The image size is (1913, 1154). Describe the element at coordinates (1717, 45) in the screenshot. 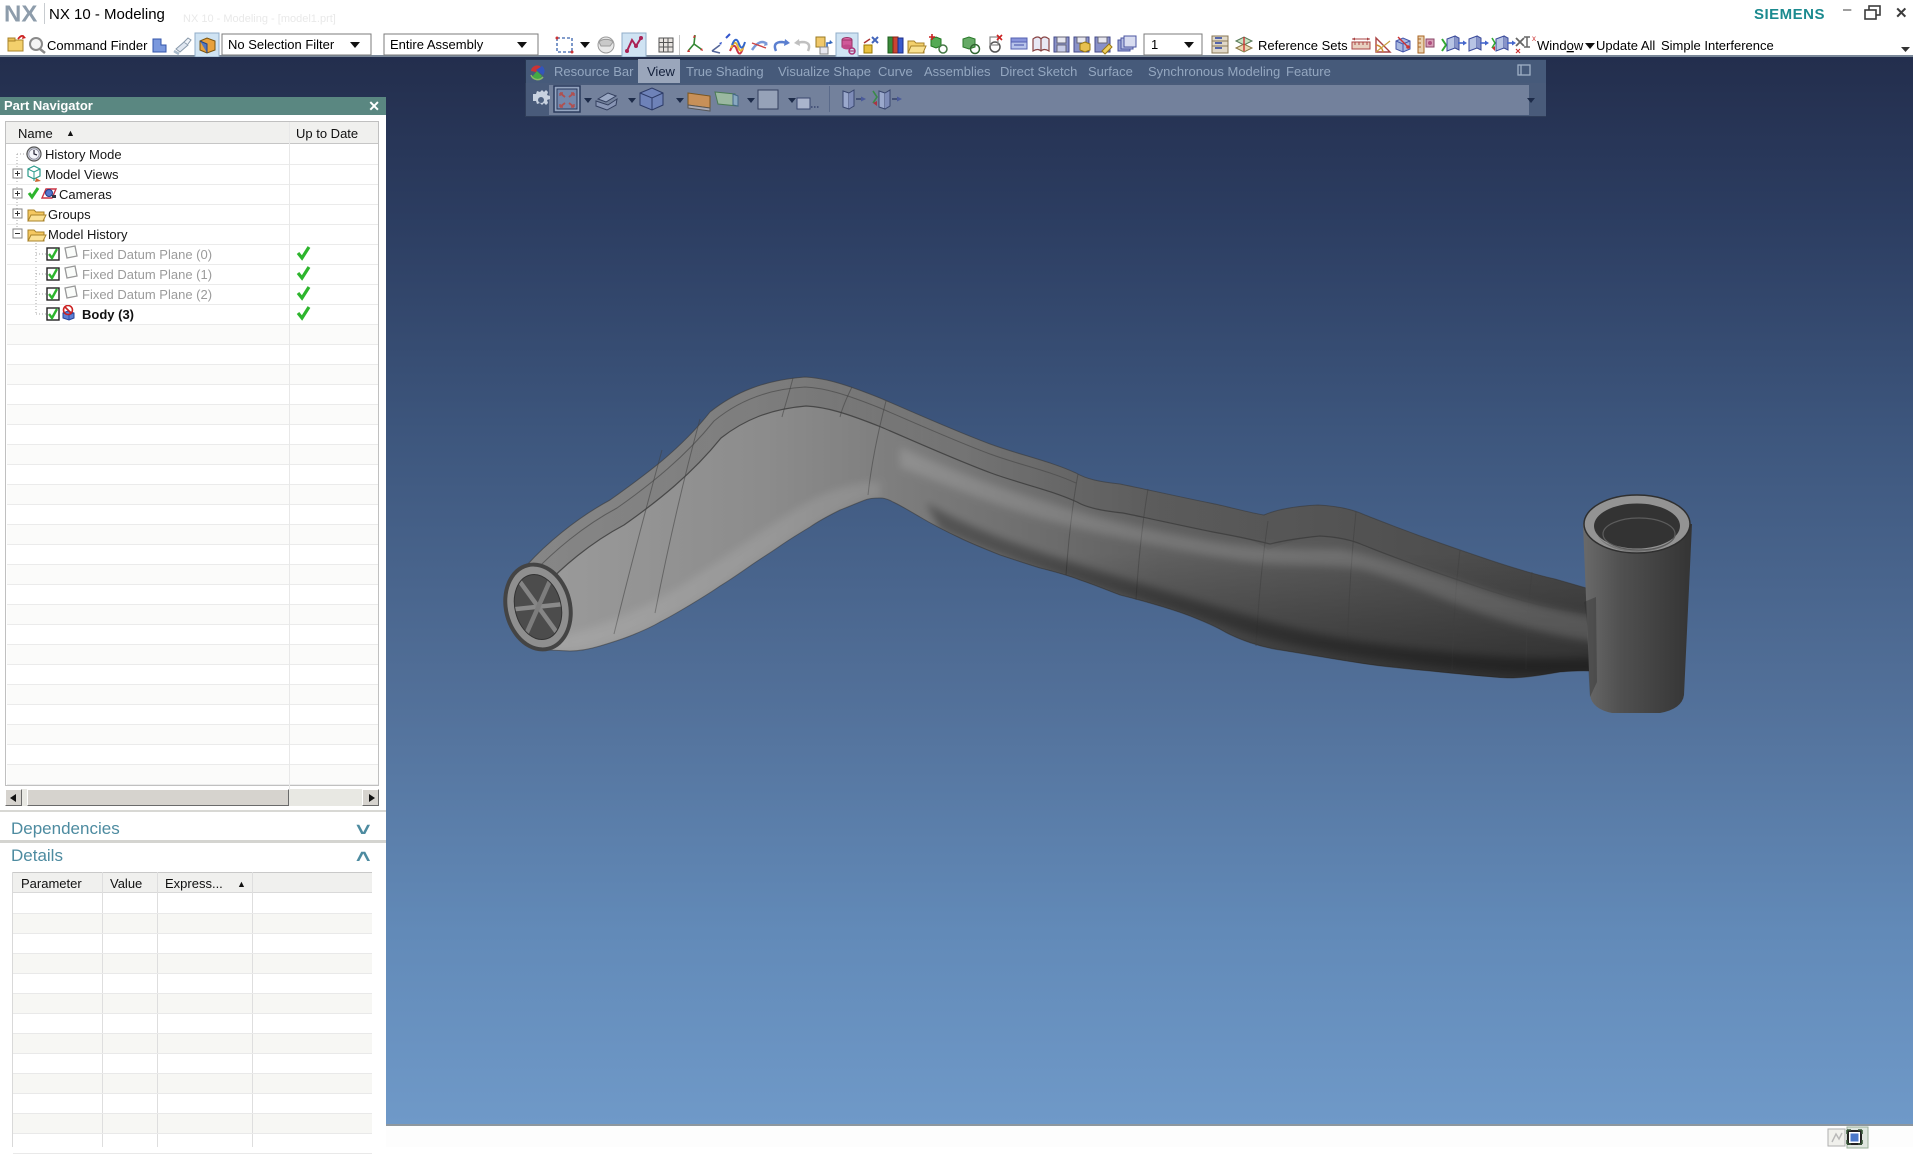

I see `svg-text: Simple Interference` at that location.